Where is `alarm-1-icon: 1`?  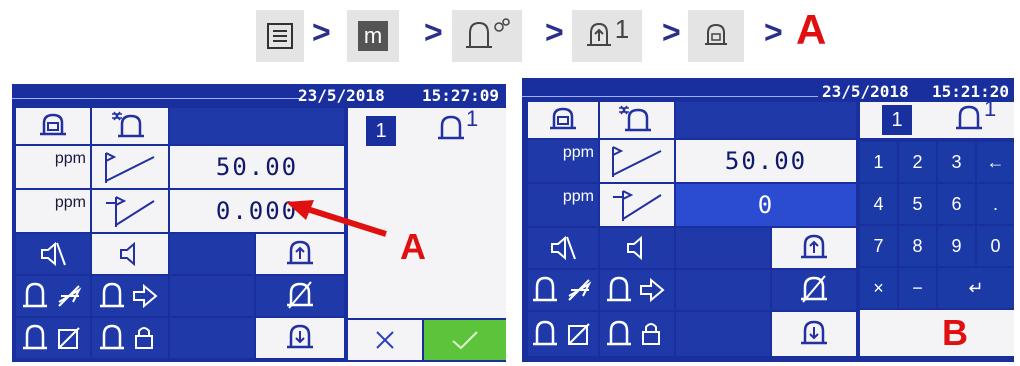
alarm-1-icon: 1 is located at coordinates (607, 36).